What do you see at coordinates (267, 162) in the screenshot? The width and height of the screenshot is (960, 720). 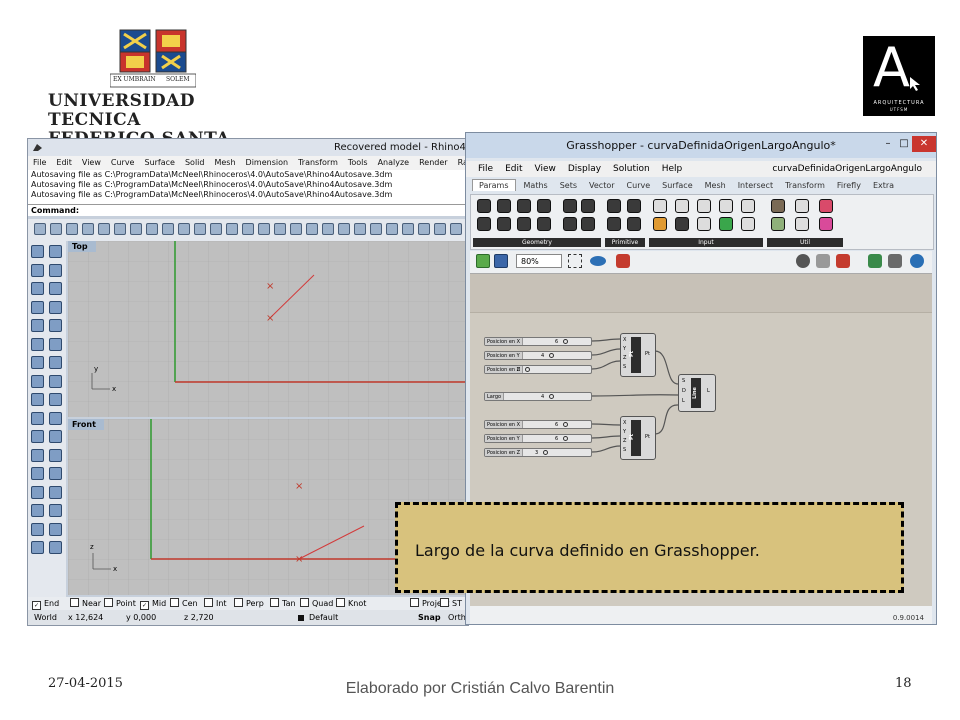 I see `rhino-menu-item: Dimension` at bounding box center [267, 162].